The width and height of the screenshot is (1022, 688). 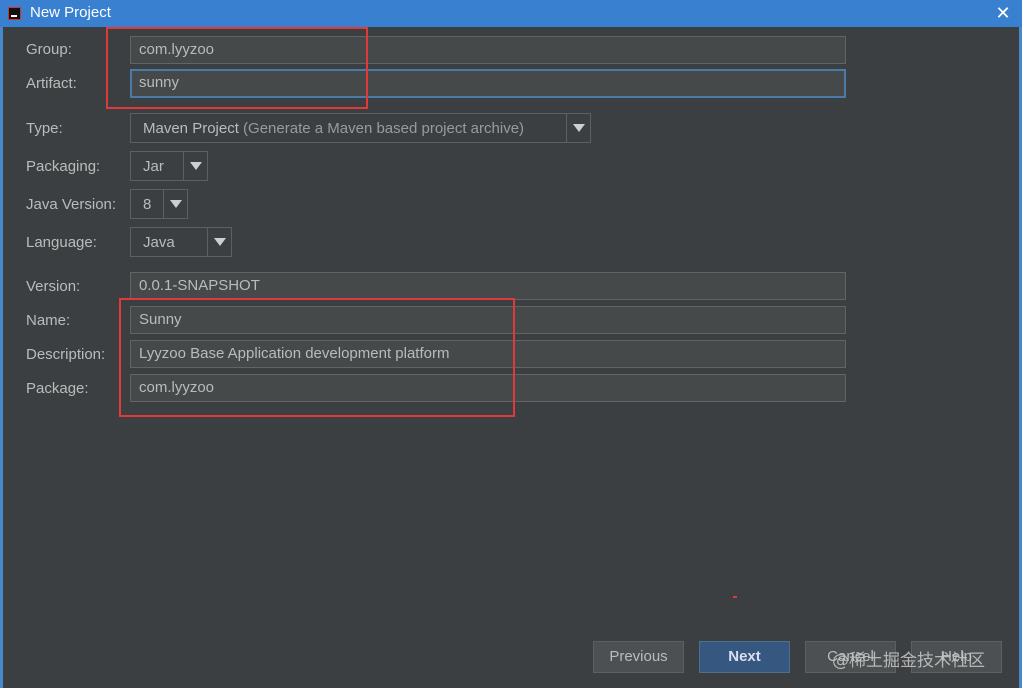 What do you see at coordinates (638, 657) in the screenshot?
I see `previous-button: Previous` at bounding box center [638, 657].